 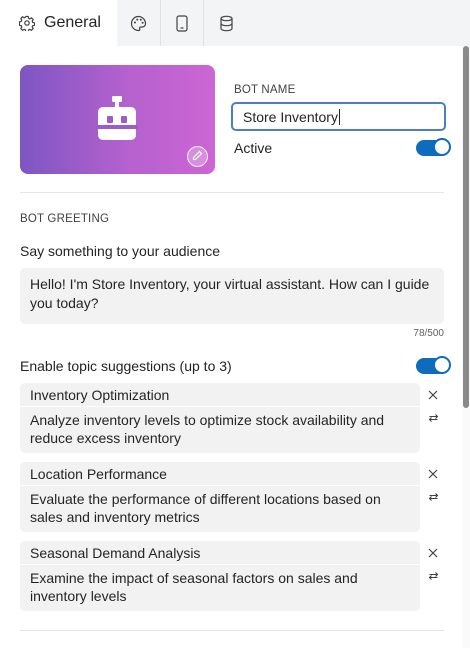 I want to click on bot-name-input: Store Inventory, so click(x=338, y=116).